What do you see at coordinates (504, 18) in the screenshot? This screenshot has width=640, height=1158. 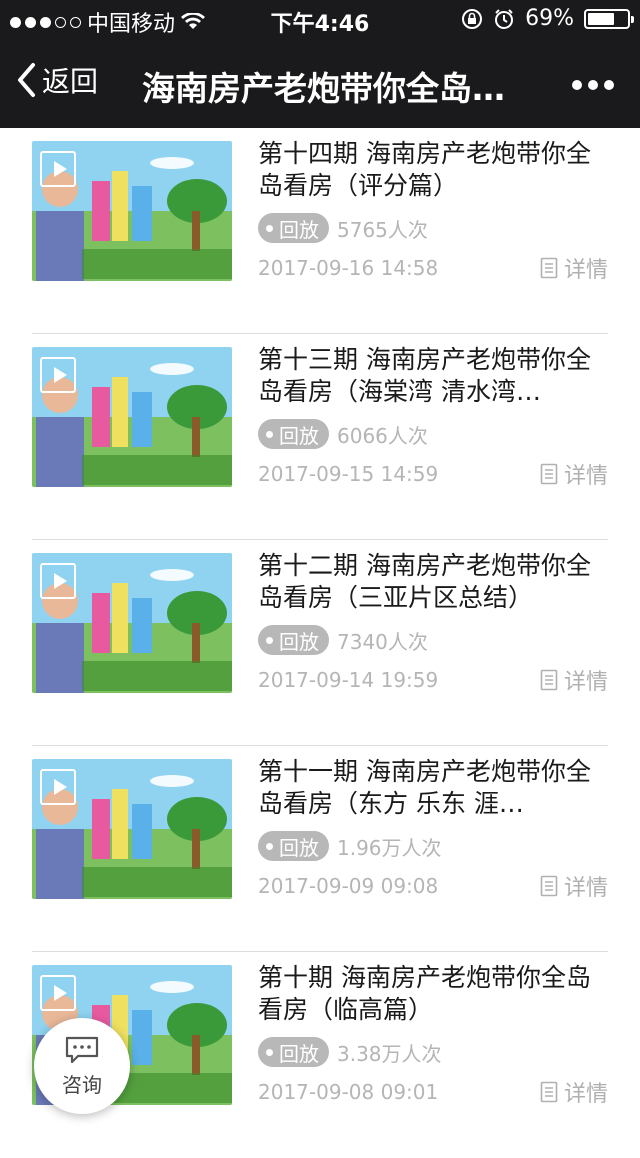 I see `alarm-icon` at bounding box center [504, 18].